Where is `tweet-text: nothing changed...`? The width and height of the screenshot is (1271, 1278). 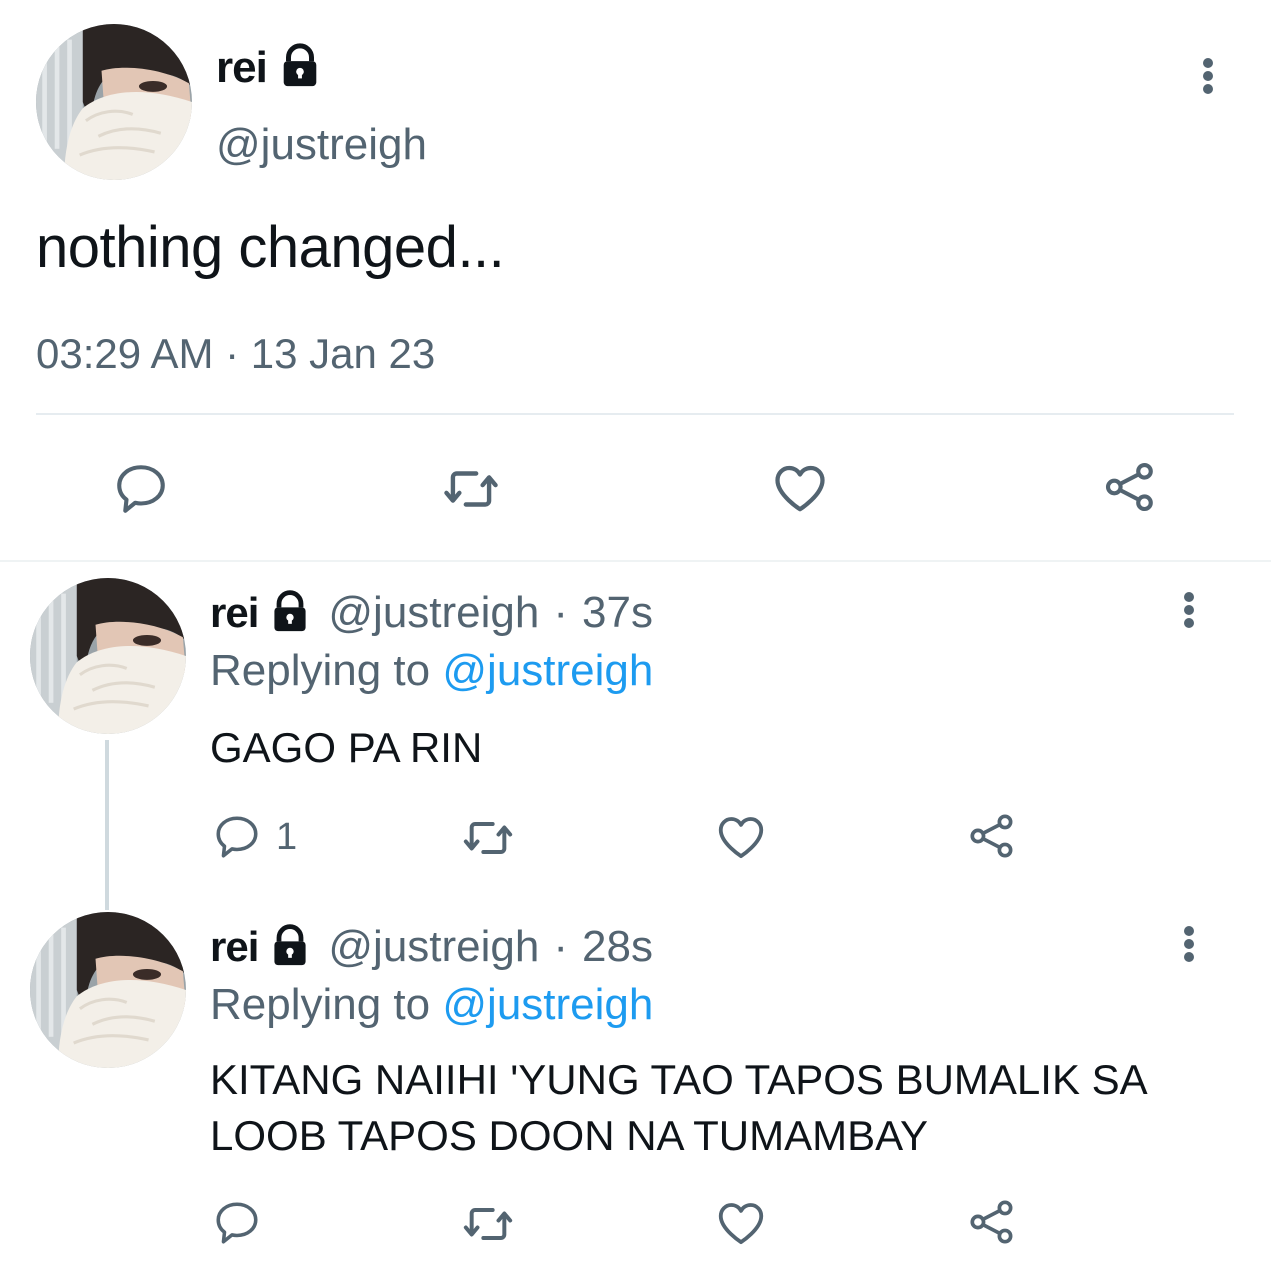
tweet-text: nothing changed... is located at coordinates (270, 247).